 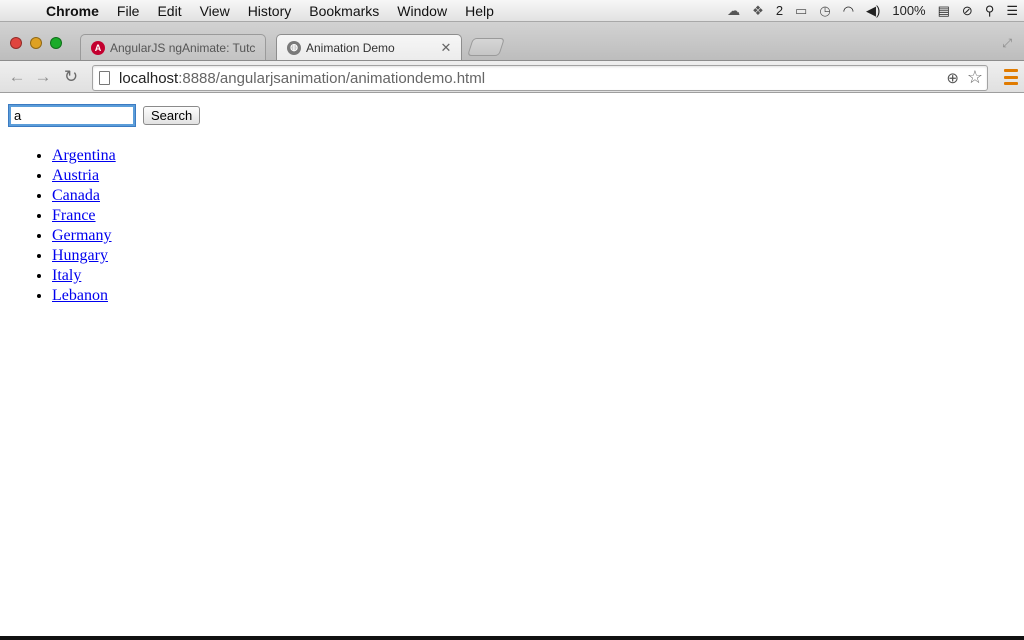 What do you see at coordinates (149, 78) in the screenshot?
I see `url-host: localhost` at bounding box center [149, 78].